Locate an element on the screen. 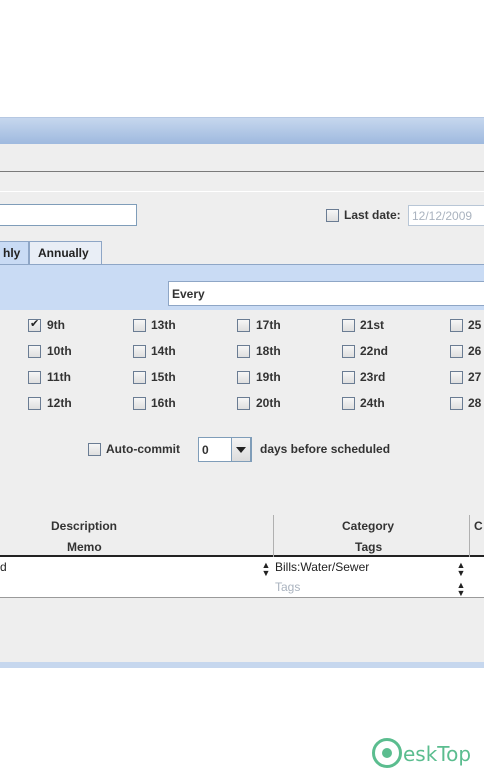  description-cell: d is located at coordinates (3, 567).